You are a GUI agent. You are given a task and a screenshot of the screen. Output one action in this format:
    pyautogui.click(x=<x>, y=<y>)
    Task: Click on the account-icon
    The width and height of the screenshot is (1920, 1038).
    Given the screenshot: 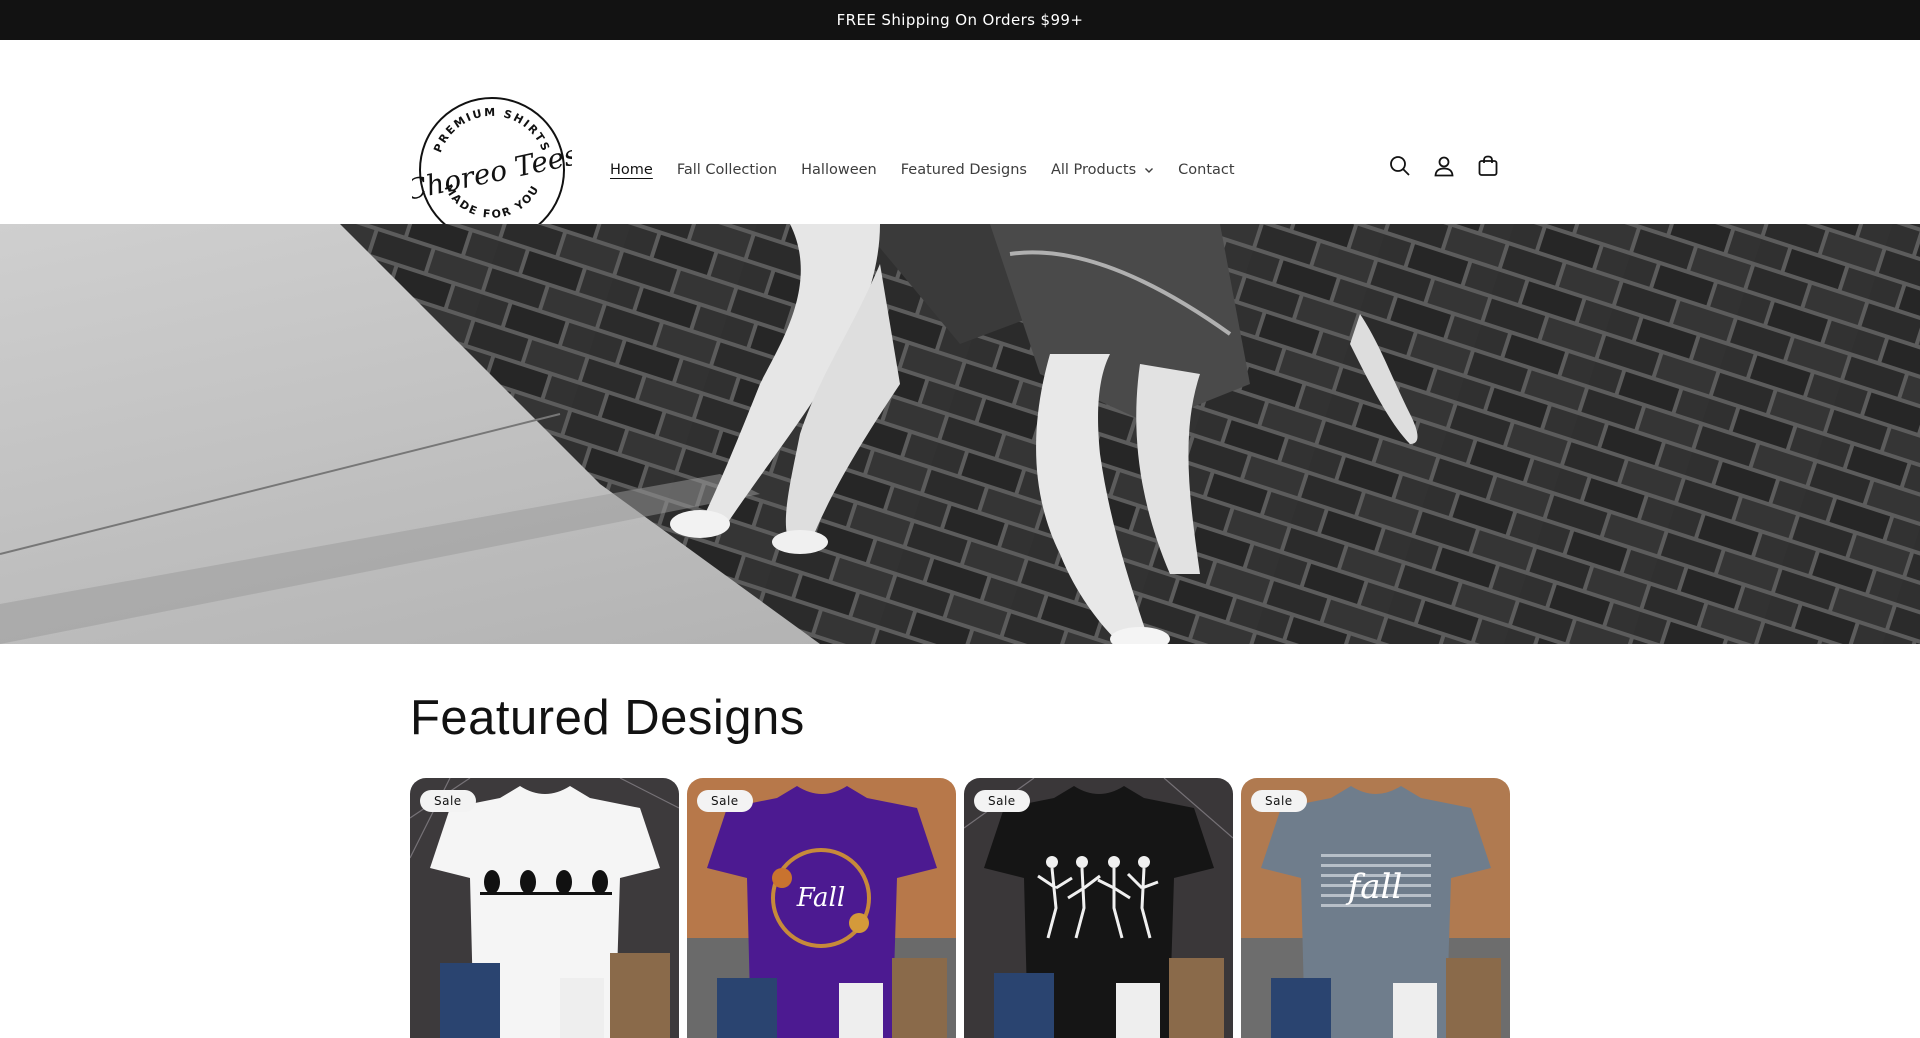 What is the action you would take?
    pyautogui.click(x=1444, y=166)
    